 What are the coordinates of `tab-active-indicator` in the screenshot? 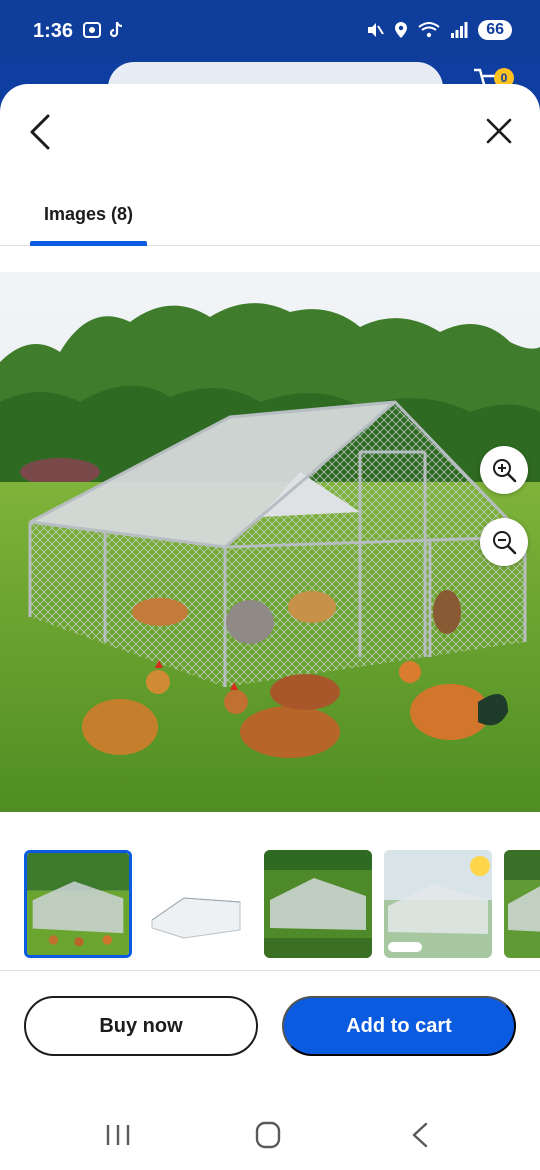 It's located at (88, 243).